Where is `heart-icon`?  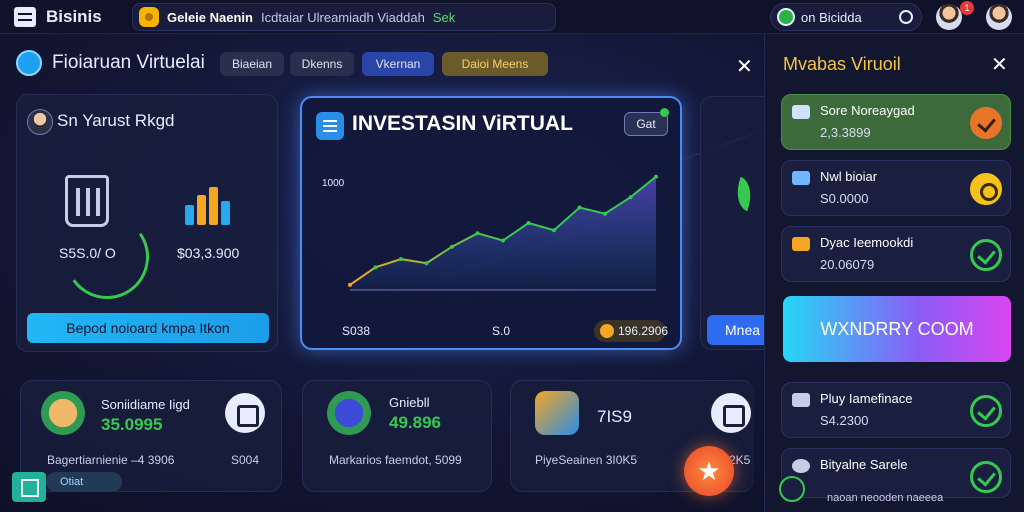 heart-icon is located at coordinates (986, 189).